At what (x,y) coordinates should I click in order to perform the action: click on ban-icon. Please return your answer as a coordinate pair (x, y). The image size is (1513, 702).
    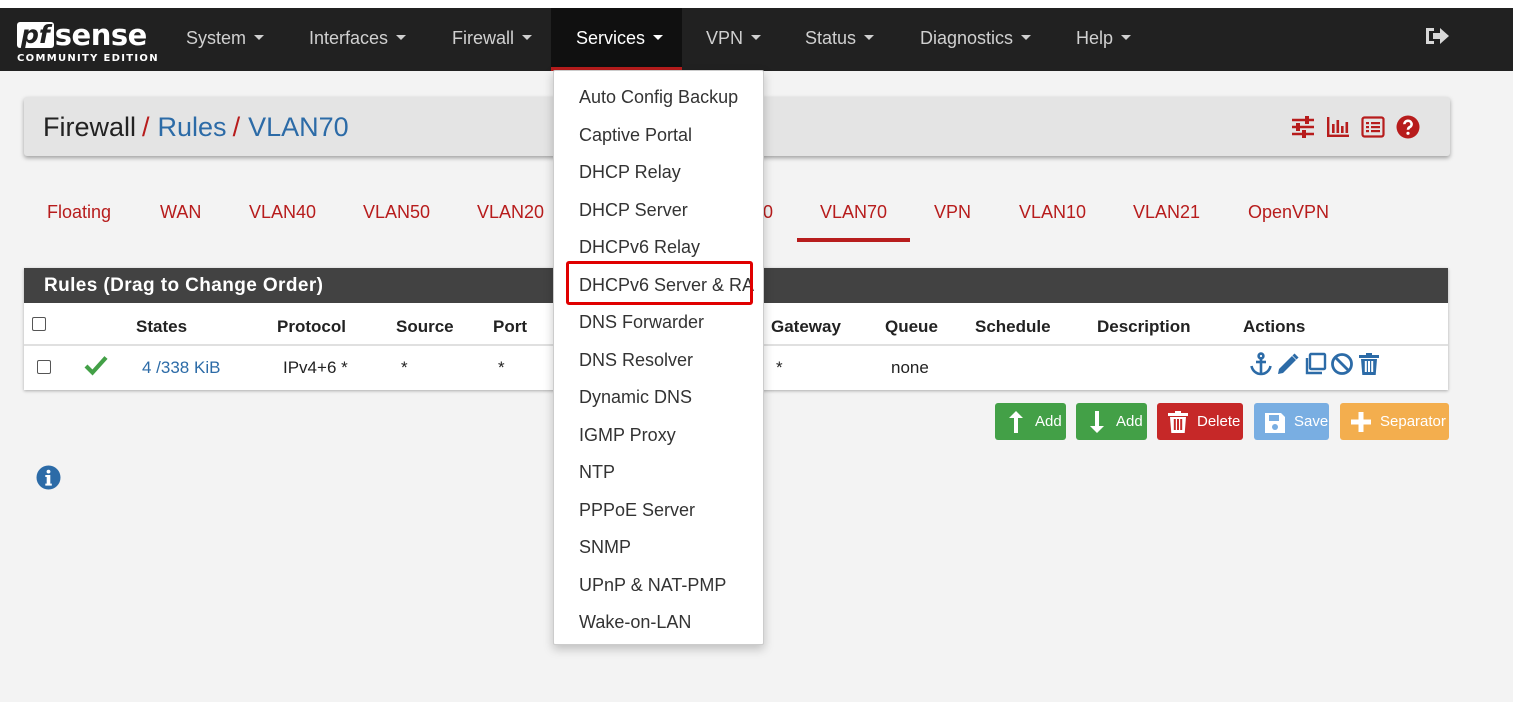
    Looking at the image, I should click on (1342, 364).